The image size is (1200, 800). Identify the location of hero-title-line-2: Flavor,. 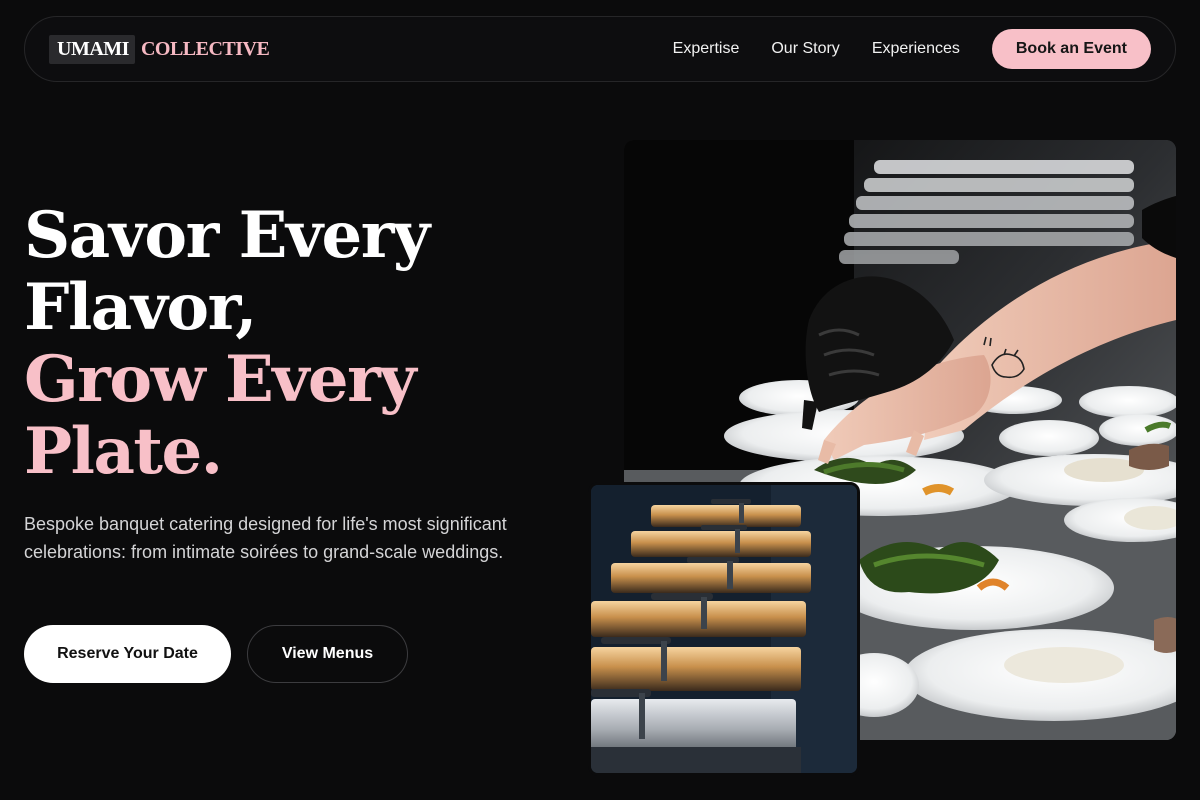
(140, 307).